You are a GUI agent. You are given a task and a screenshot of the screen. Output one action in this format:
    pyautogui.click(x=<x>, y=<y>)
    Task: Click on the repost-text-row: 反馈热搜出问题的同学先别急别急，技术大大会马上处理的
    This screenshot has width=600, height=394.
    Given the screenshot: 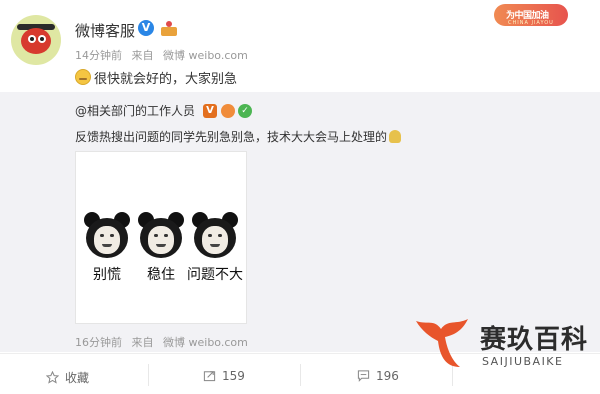 What is the action you would take?
    pyautogui.click(x=238, y=136)
    